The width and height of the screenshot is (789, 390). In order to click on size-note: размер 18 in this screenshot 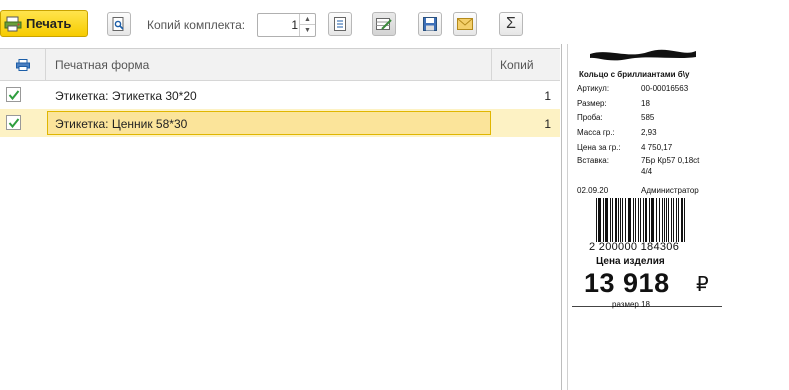, I will do `click(631, 304)`.